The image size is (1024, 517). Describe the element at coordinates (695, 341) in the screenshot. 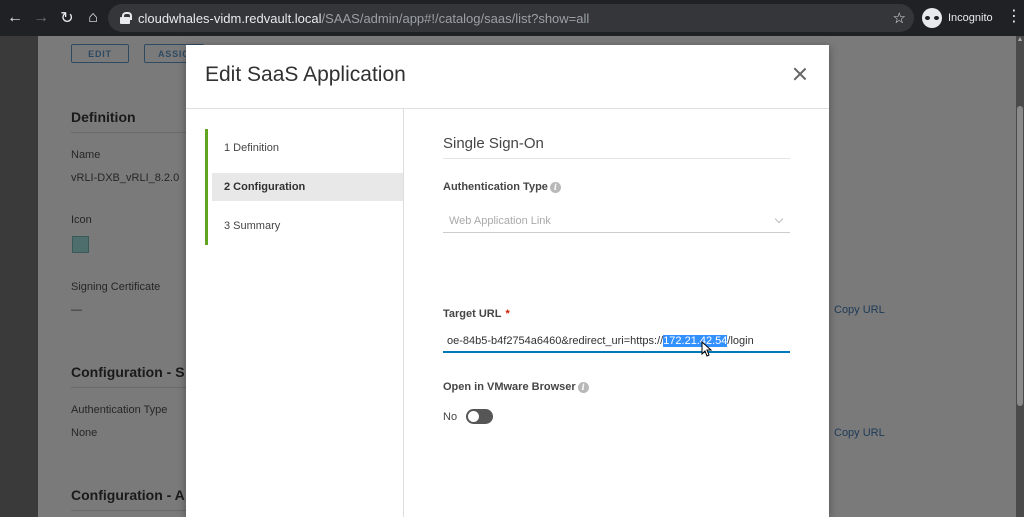

I see `target-url-selected-text: 172.21.42.54` at that location.